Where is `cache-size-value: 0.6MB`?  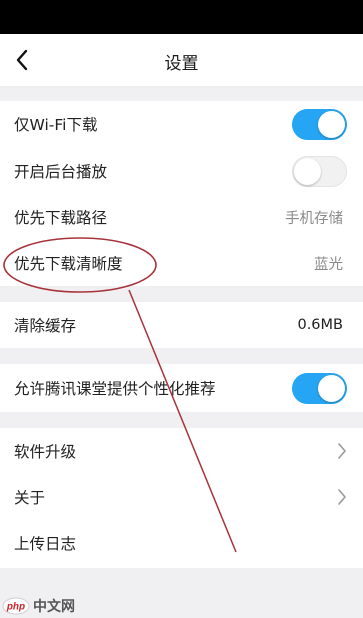
cache-size-value: 0.6MB is located at coordinates (320, 325).